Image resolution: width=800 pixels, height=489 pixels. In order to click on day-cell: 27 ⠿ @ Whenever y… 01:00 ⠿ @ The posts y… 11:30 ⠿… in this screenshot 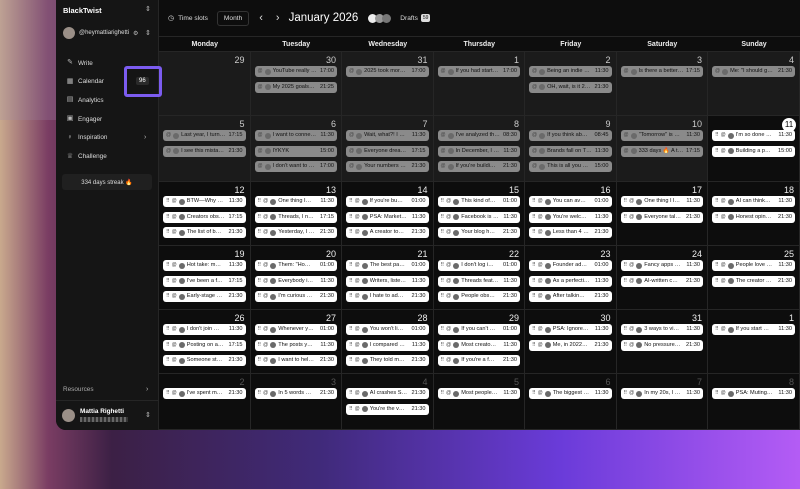, I will do `click(296, 342)`.